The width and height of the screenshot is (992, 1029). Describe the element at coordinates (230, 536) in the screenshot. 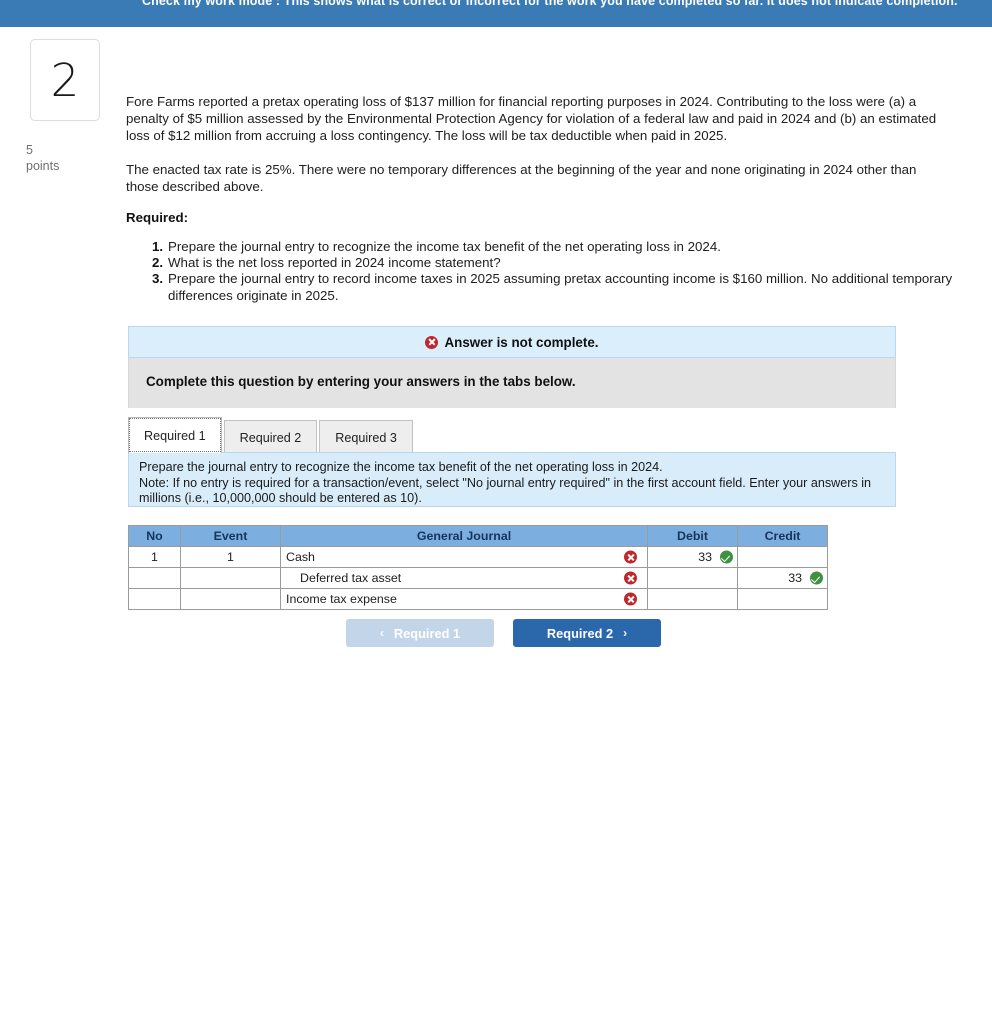

I see `column-header-event: Event` at that location.